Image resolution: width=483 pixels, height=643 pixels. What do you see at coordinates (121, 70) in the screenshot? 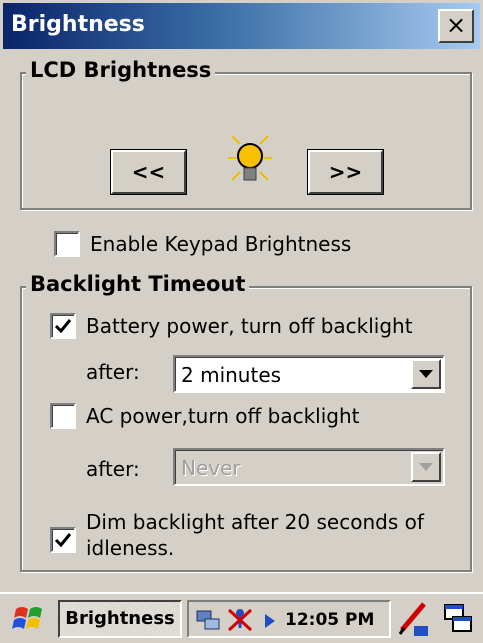
I see `lcd-brightness-legend: LCD Brightness` at bounding box center [121, 70].